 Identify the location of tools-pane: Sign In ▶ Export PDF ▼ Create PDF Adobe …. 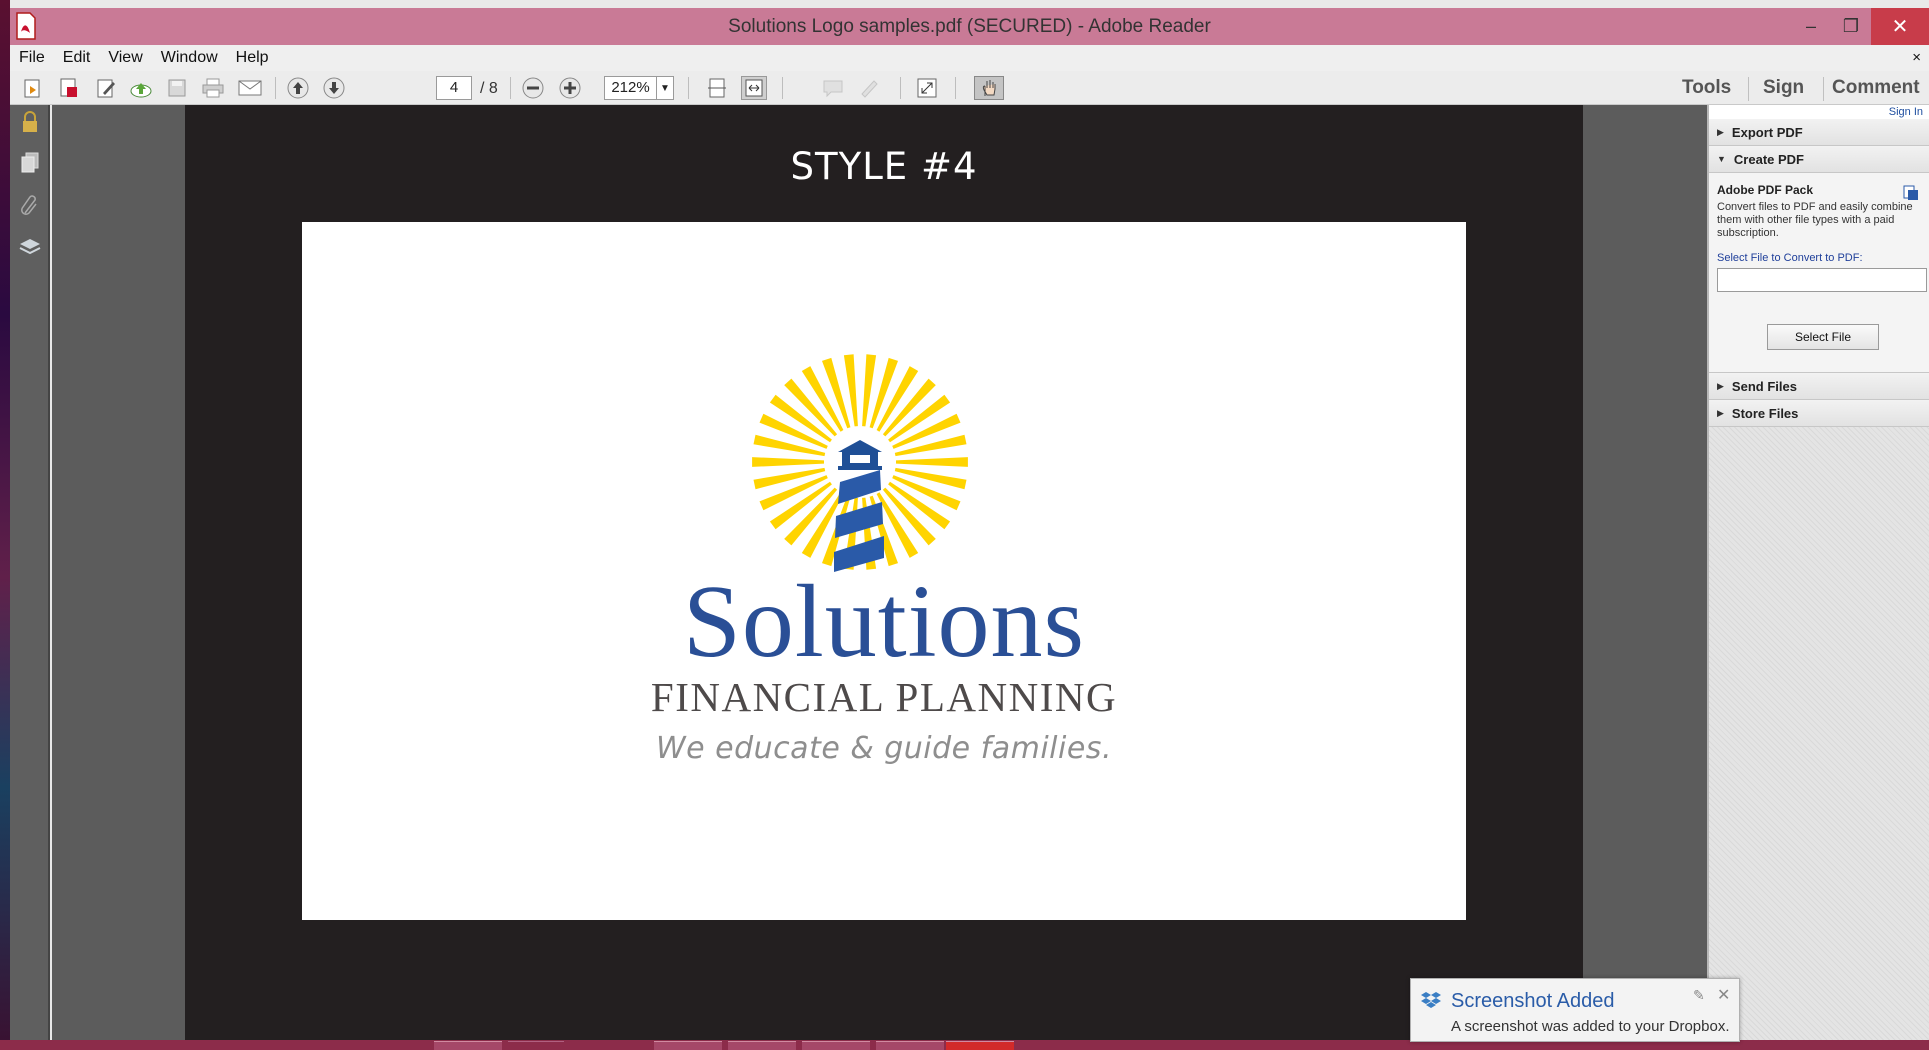
(1818, 572).